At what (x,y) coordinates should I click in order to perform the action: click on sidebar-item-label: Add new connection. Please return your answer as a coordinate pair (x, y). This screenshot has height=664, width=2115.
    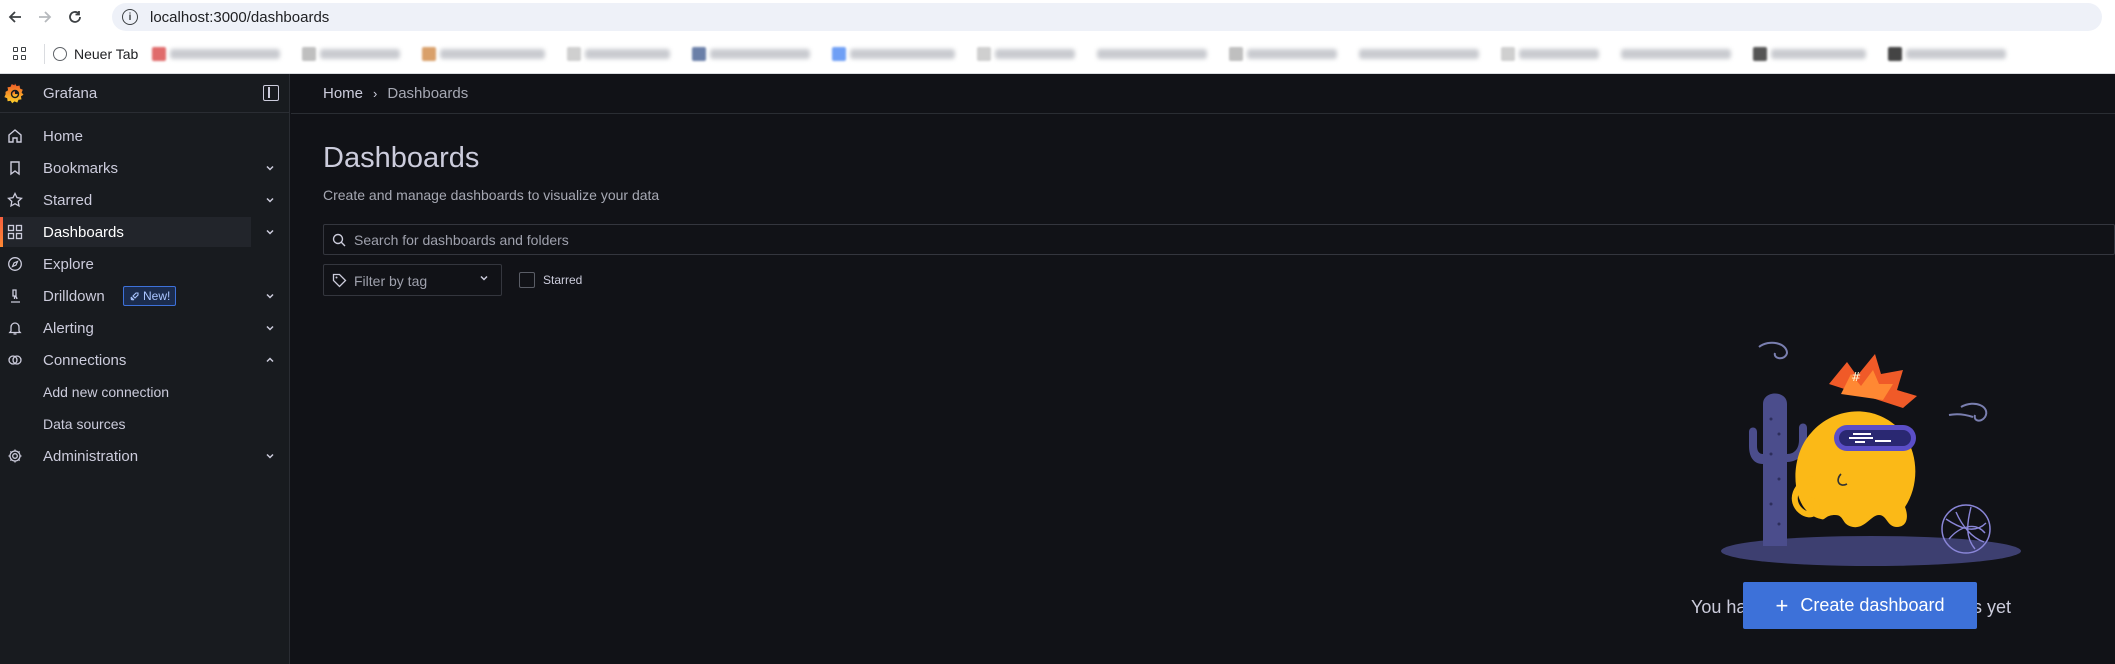
    Looking at the image, I should click on (106, 392).